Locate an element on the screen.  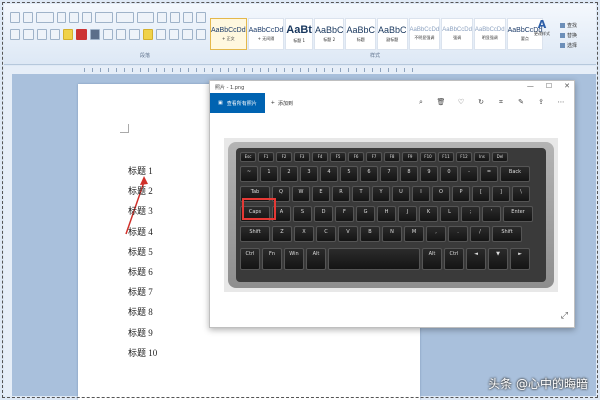
minimize-button: — is located at coordinates (530, 86).